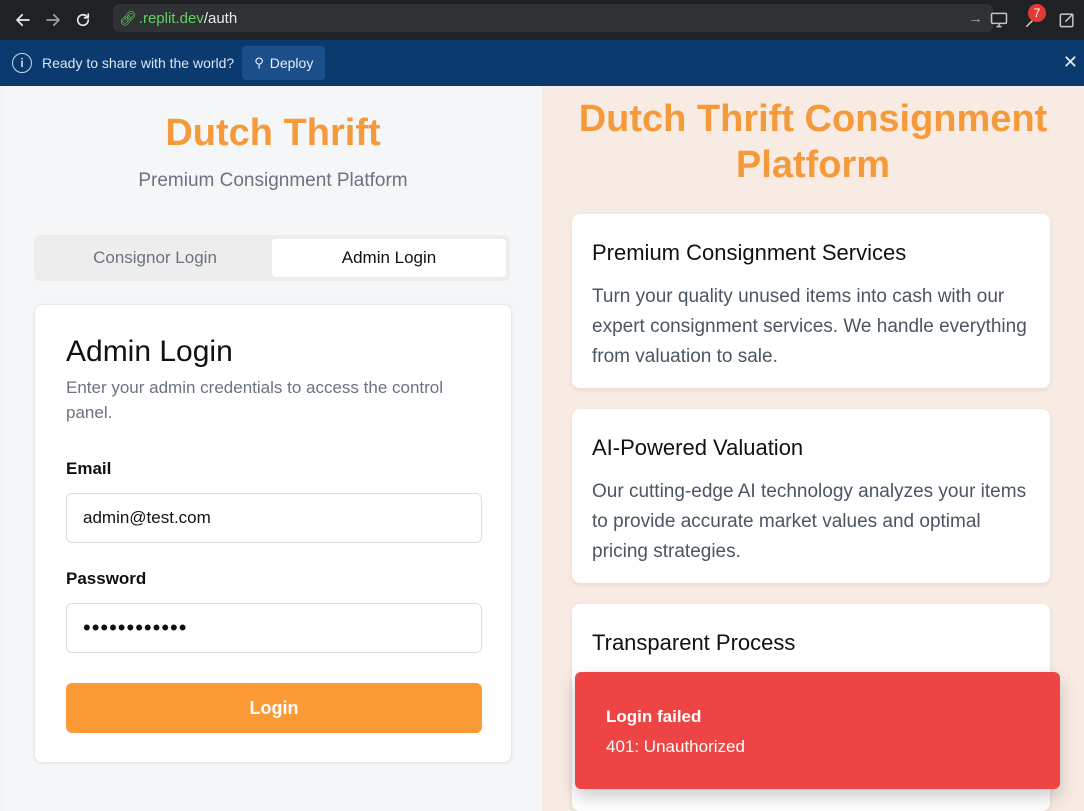 Image resolution: width=1084 pixels, height=811 pixels. I want to click on link-icon: 🔗︎, so click(128, 17).